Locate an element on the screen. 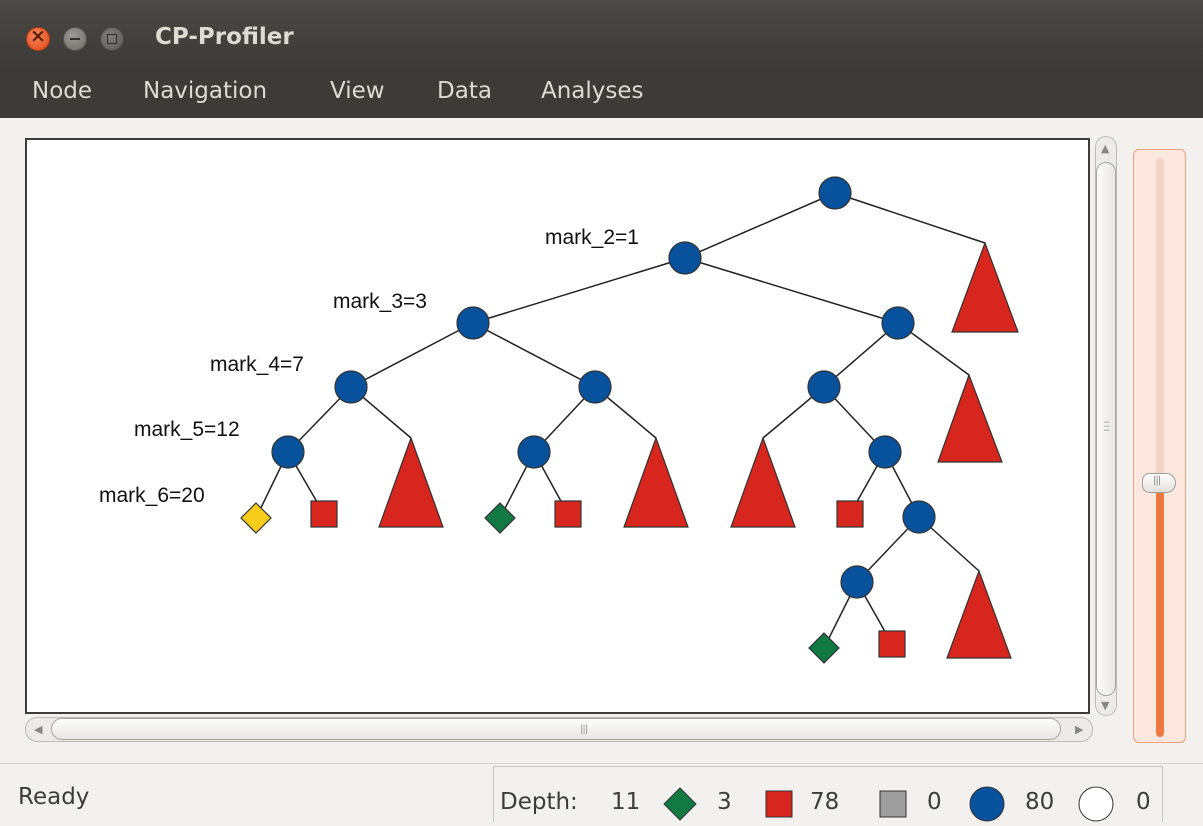 This screenshot has height=826, width=1203. undetermined-square-icon is located at coordinates (893, 804).